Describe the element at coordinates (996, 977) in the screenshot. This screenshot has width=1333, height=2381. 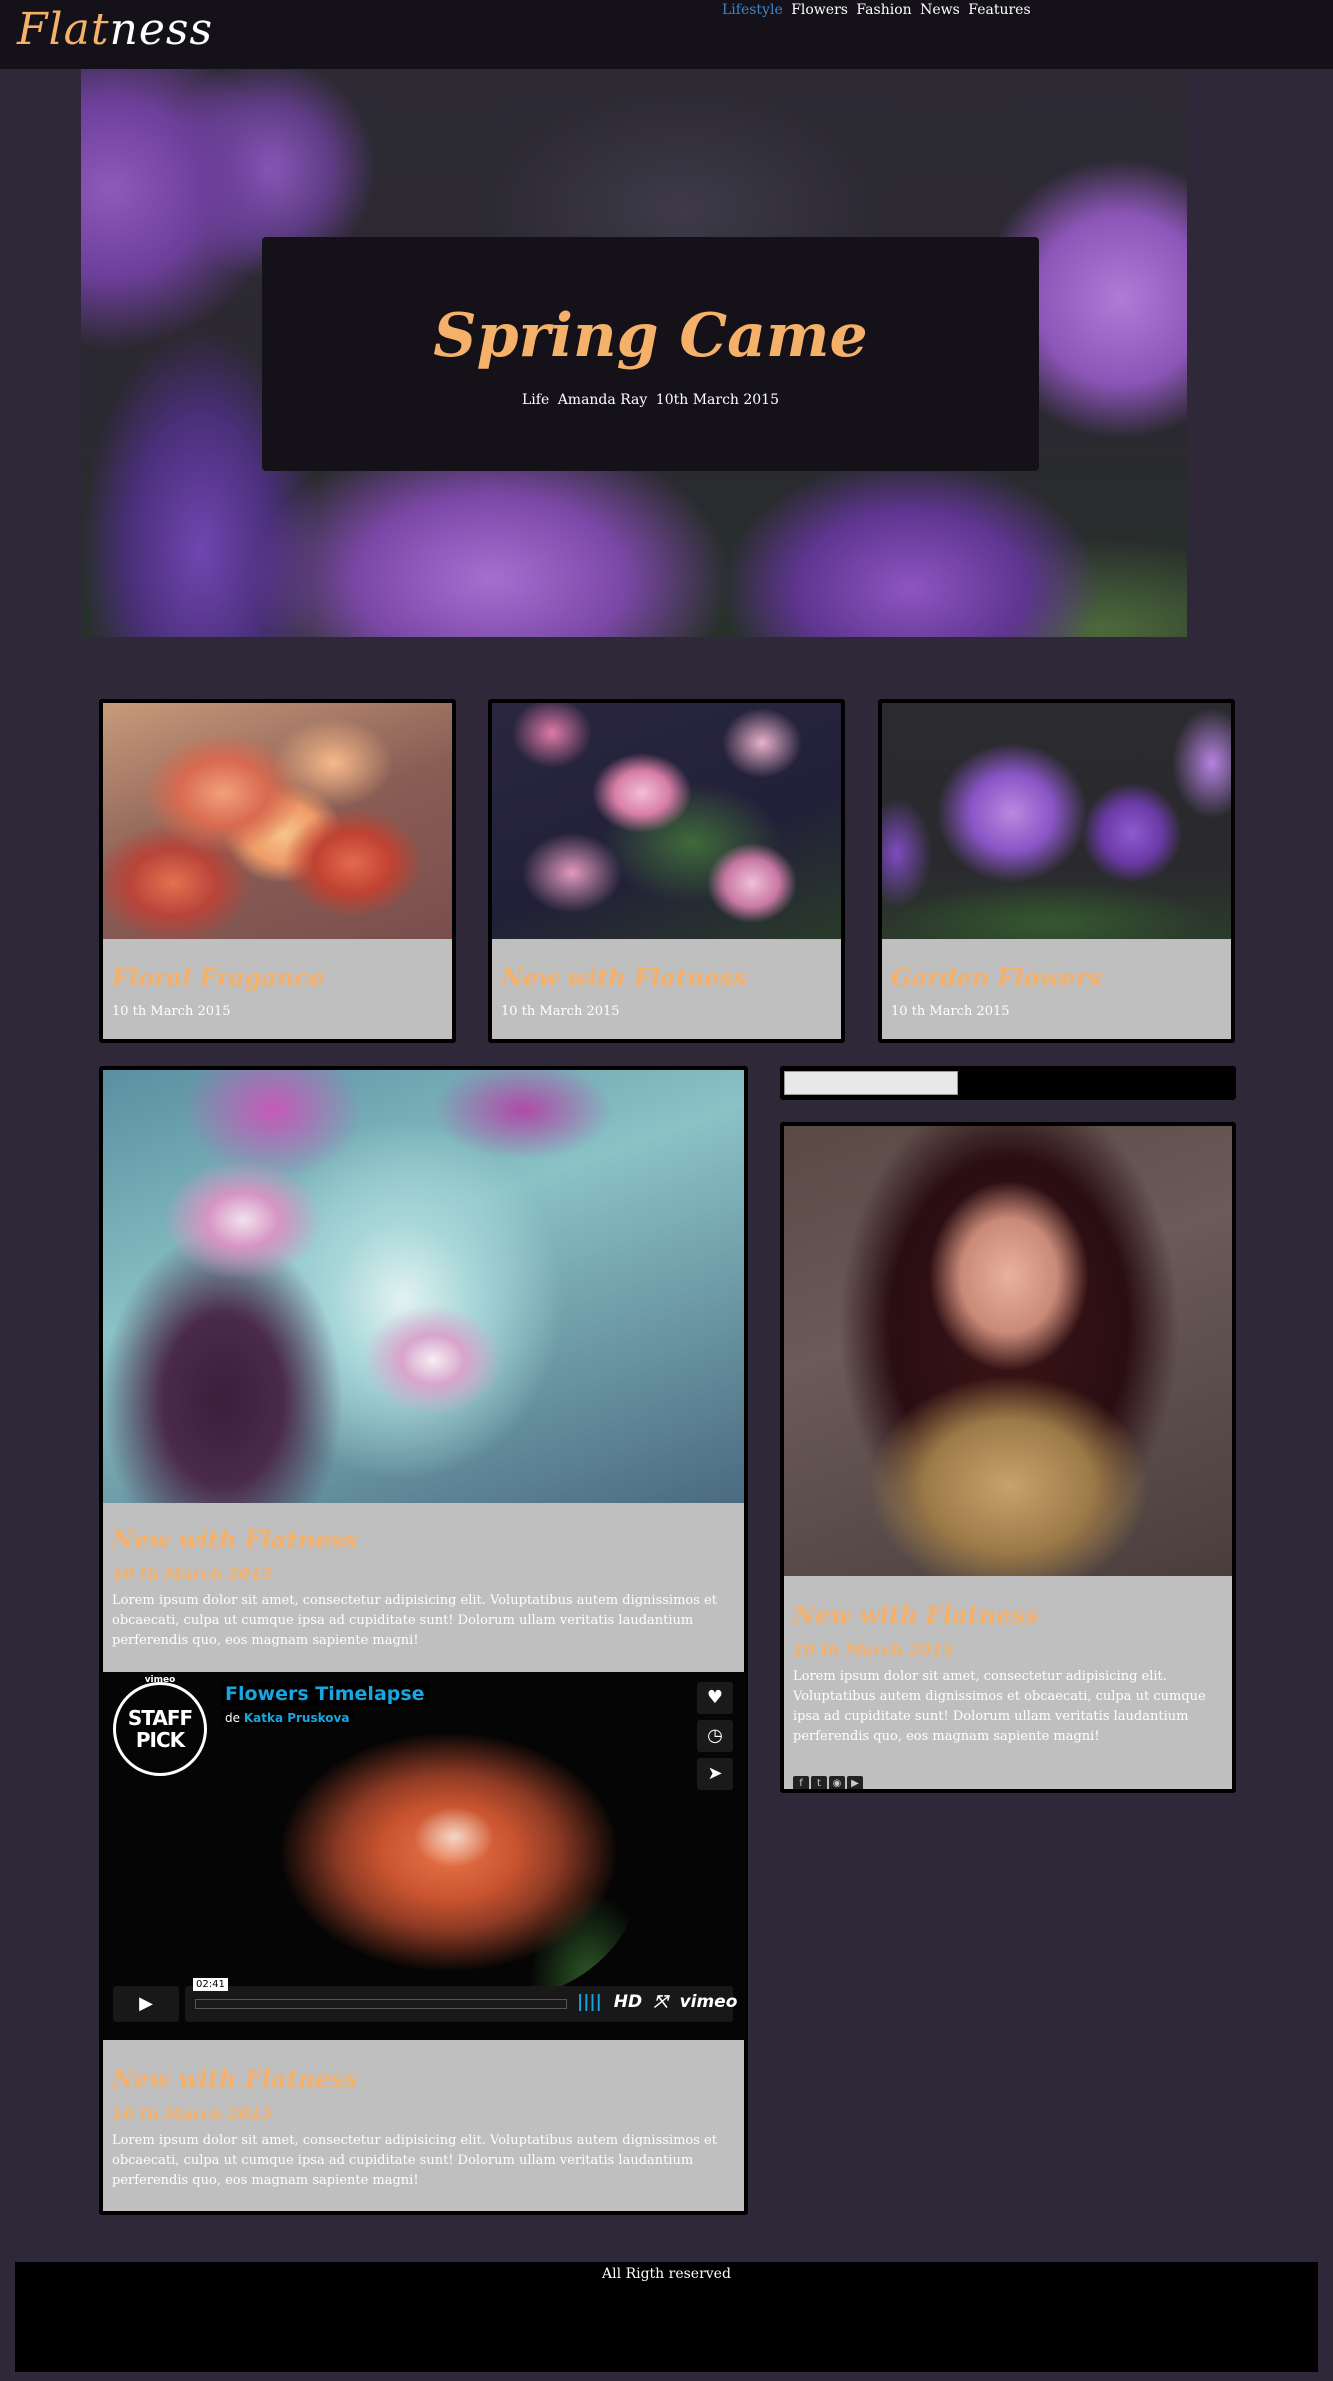
I see `post-title: Garden Flowers` at that location.